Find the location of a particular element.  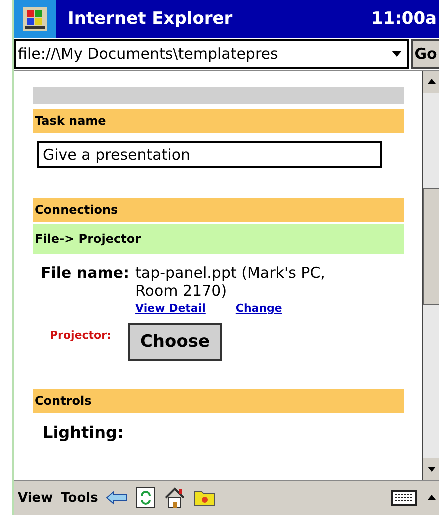

start-button is located at coordinates (35, 19).